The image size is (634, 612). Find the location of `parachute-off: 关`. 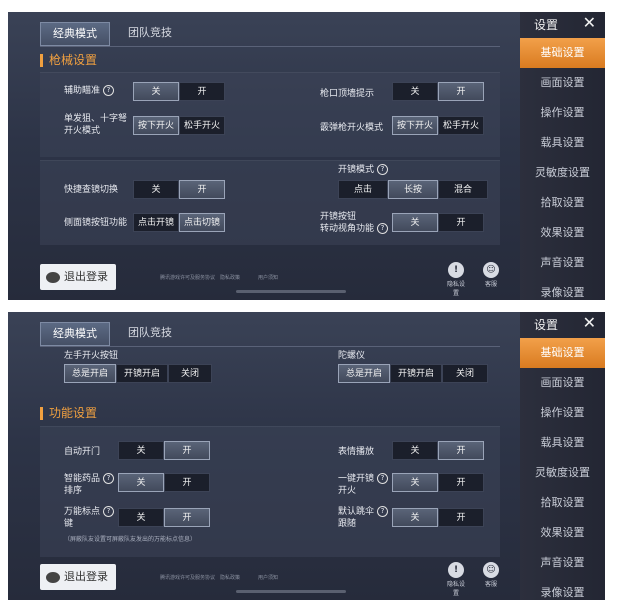

parachute-off: 关 is located at coordinates (415, 517).